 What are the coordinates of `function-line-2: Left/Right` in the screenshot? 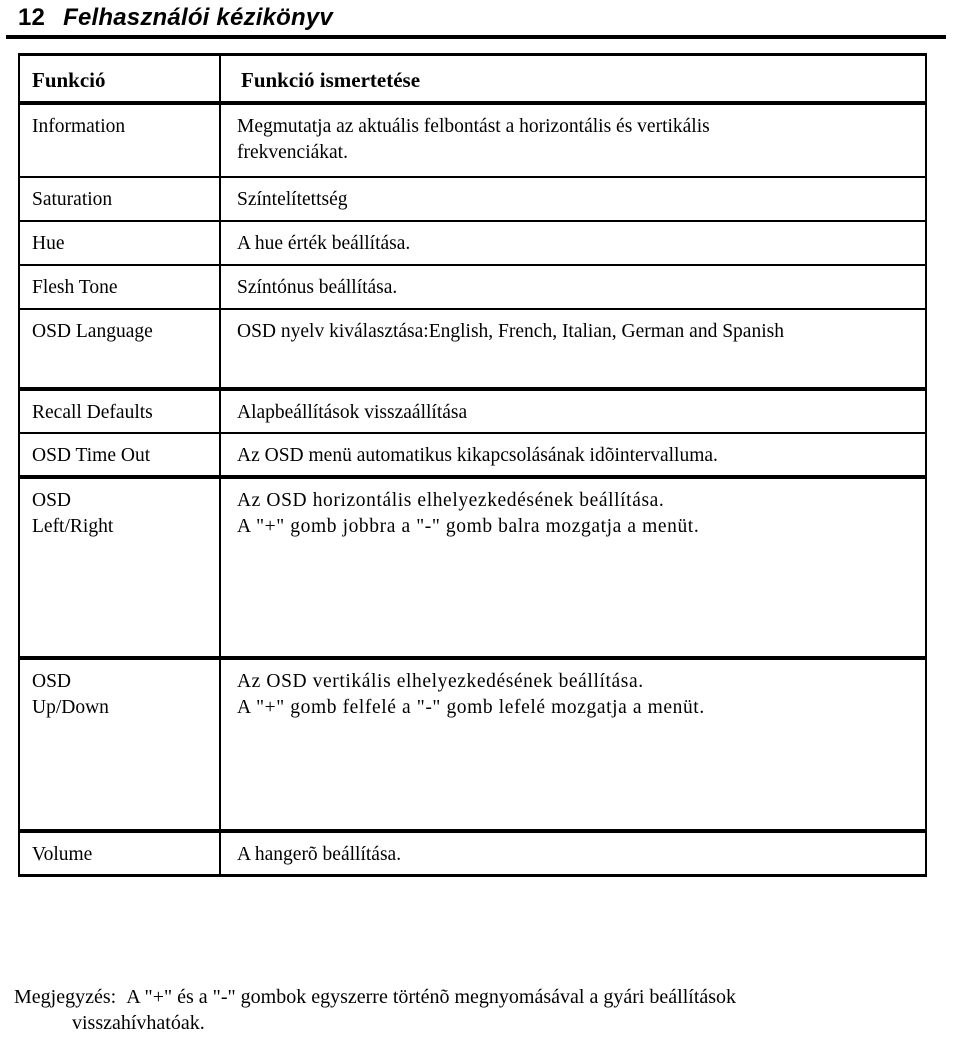 It's located at (73, 527).